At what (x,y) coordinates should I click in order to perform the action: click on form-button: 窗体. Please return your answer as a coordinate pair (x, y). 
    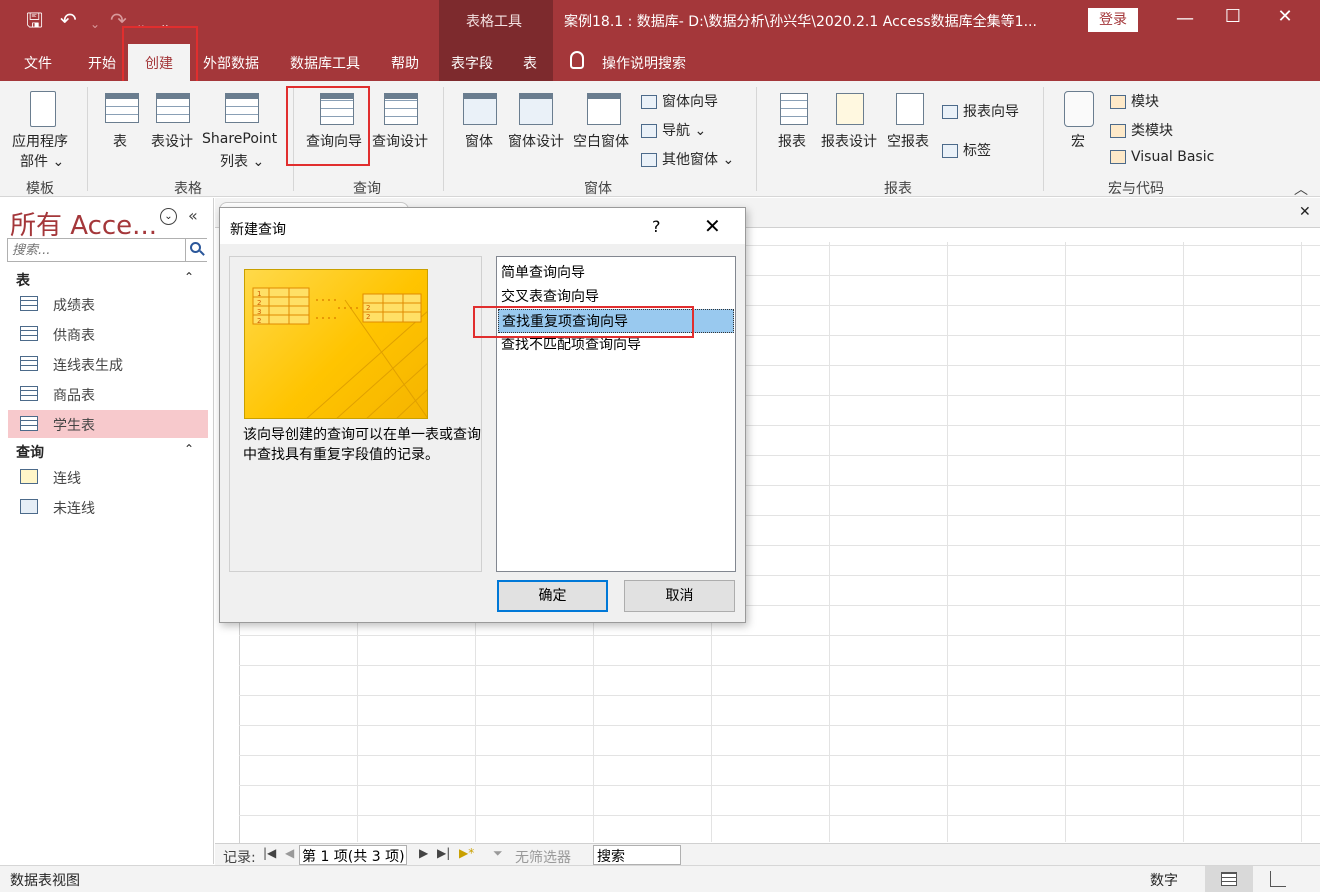
    Looking at the image, I should click on (479, 141).